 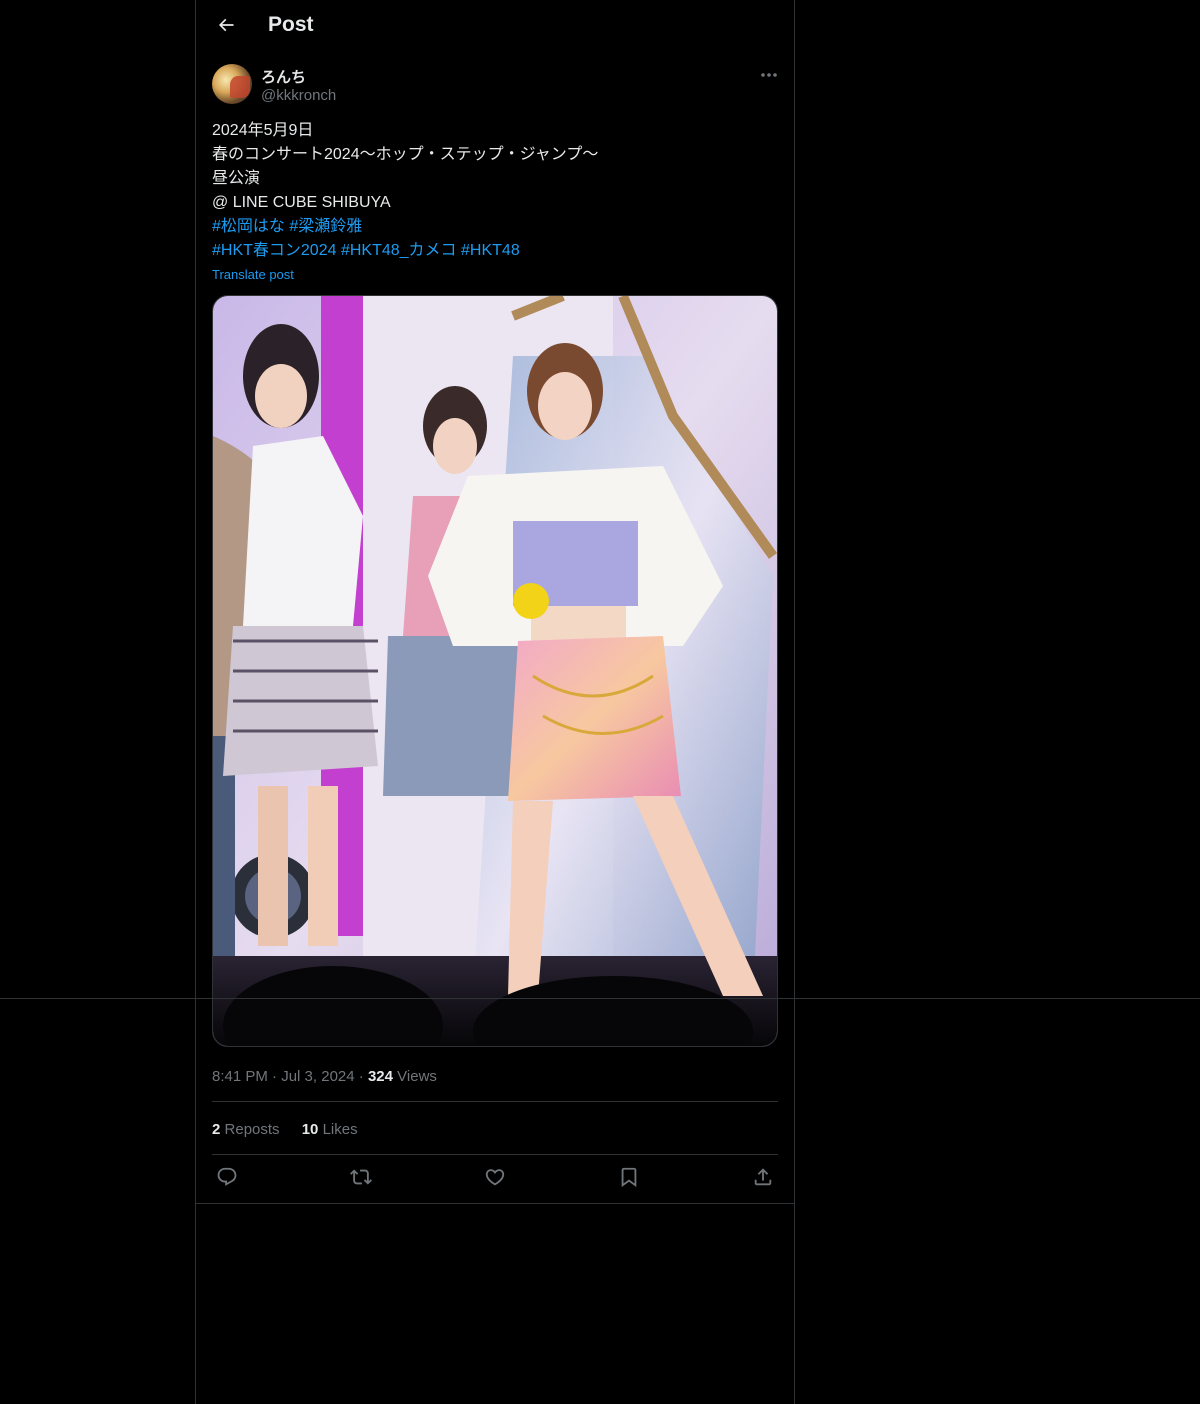 I want to click on hashtag-link: #HKT48_カメコ, so click(x=399, y=250).